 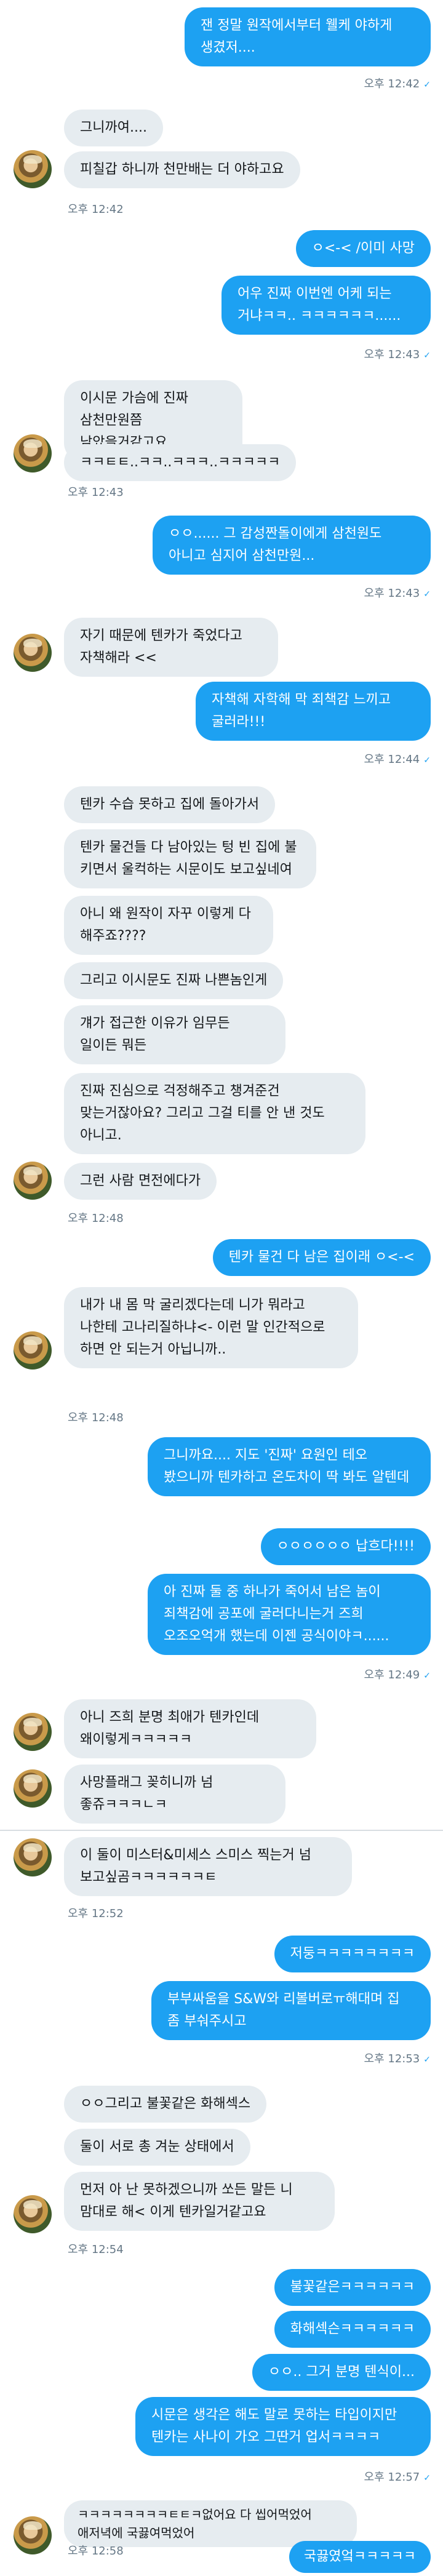 What do you see at coordinates (397, 1675) in the screenshot?
I see `timestamp: 오후 12:49 ✓` at bounding box center [397, 1675].